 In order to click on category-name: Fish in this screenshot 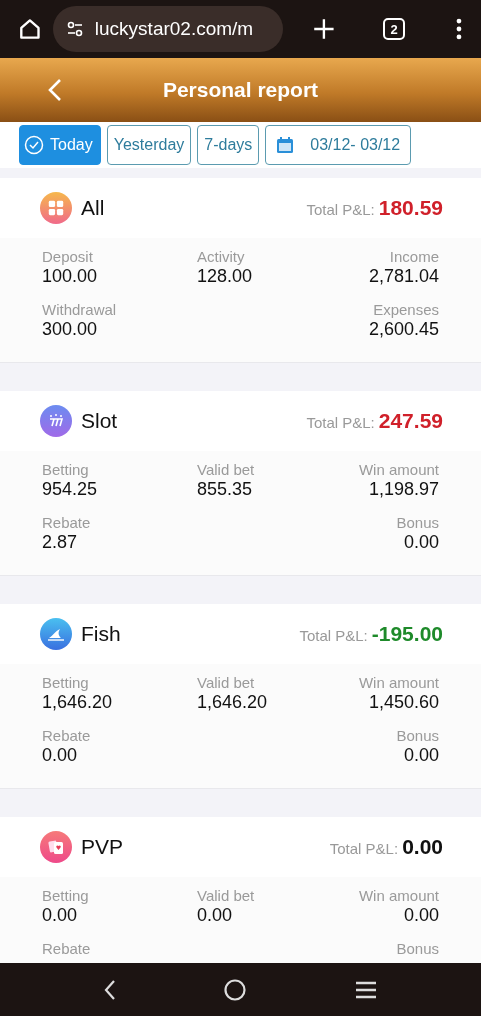, I will do `click(101, 634)`.